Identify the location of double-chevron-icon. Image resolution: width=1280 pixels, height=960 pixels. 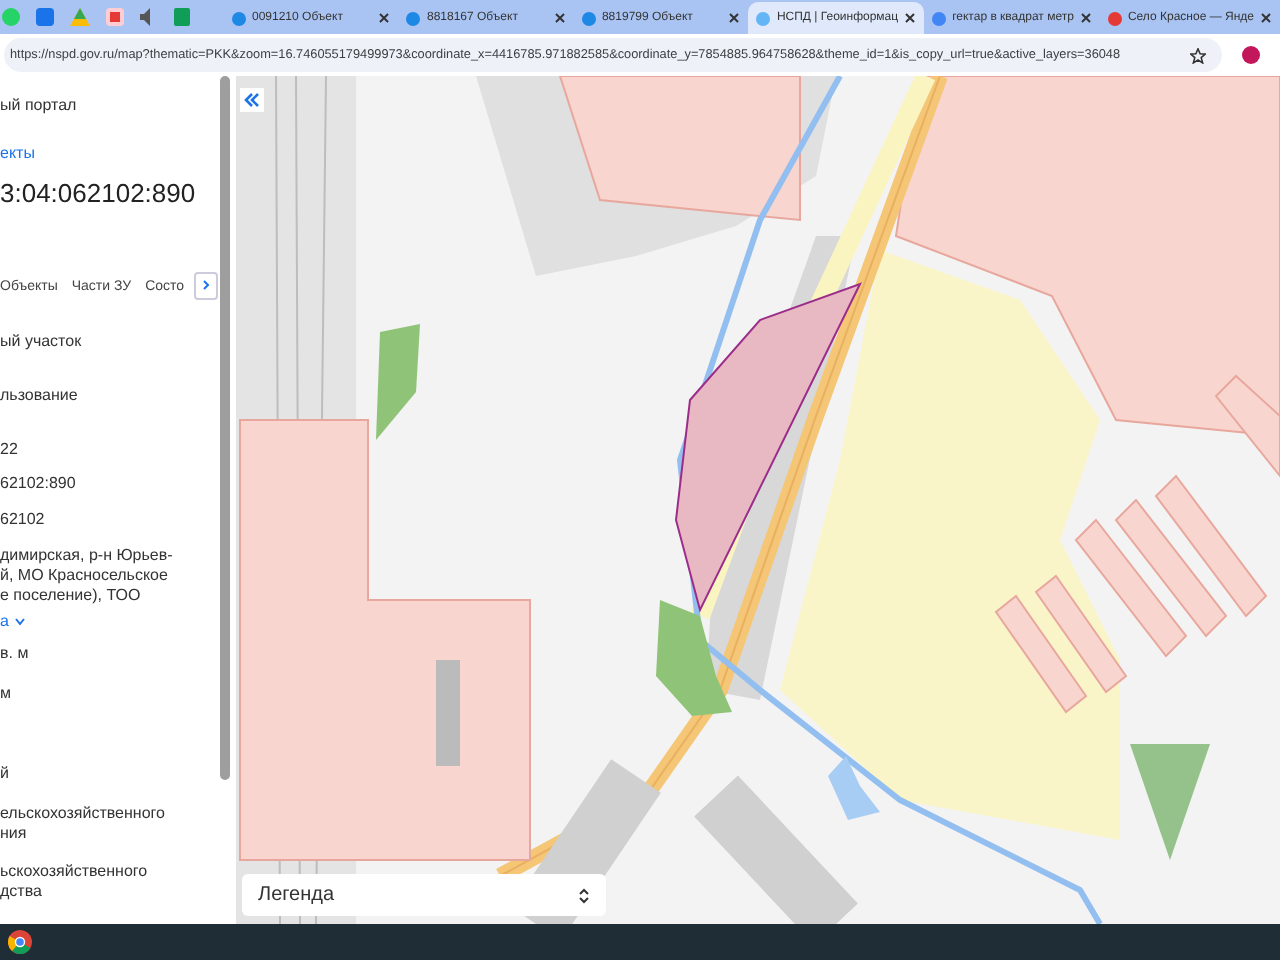
(252, 100).